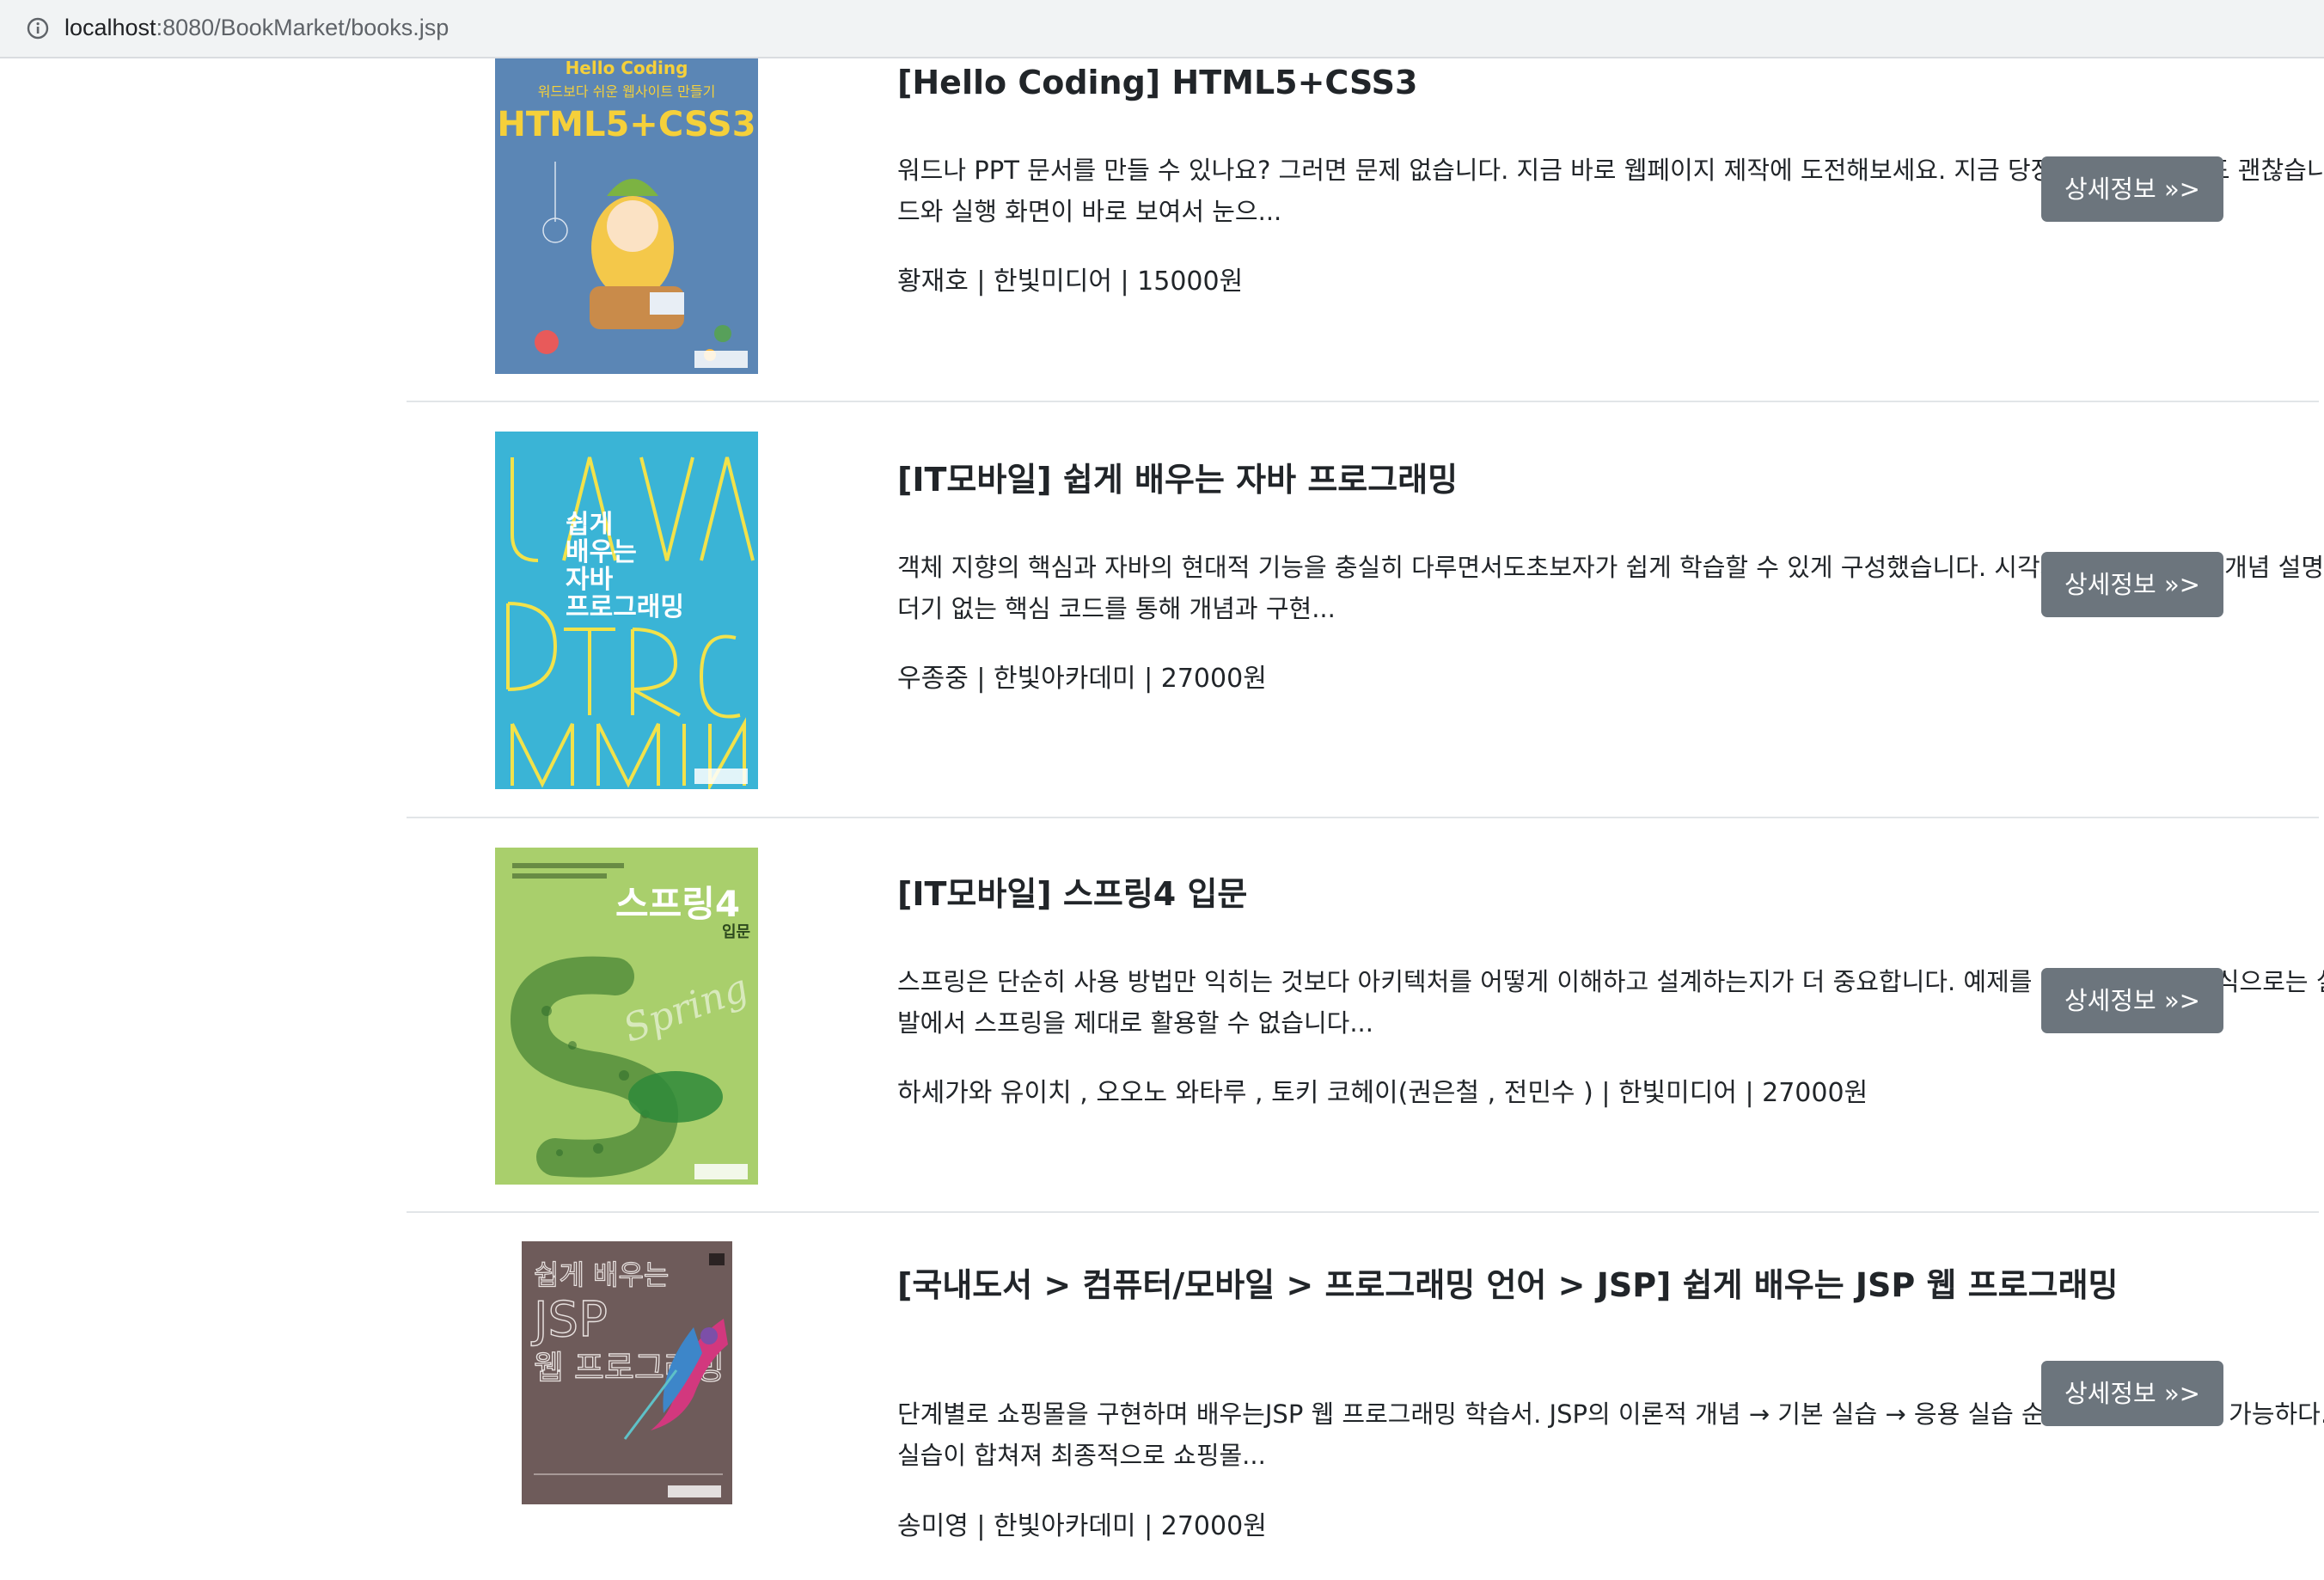 The image size is (2324, 1580). What do you see at coordinates (303, 27) in the screenshot?
I see `url-path: :8080/BookMarket/books.jsp` at bounding box center [303, 27].